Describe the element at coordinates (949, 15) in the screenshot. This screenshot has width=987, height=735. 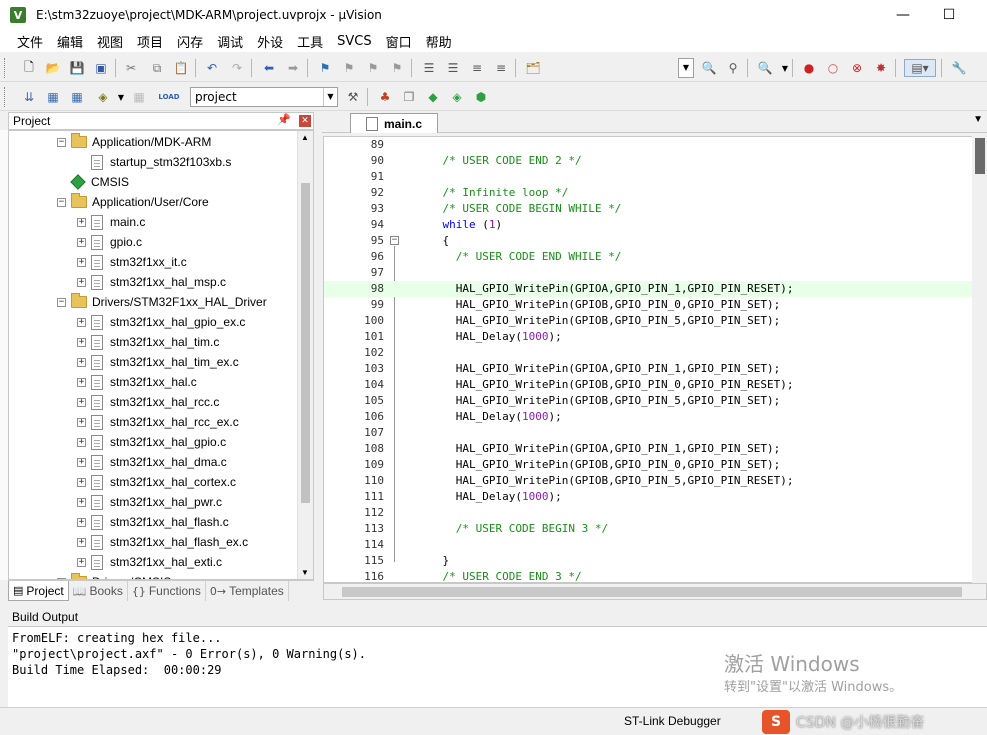
I see `maximize-button: ☐` at that location.